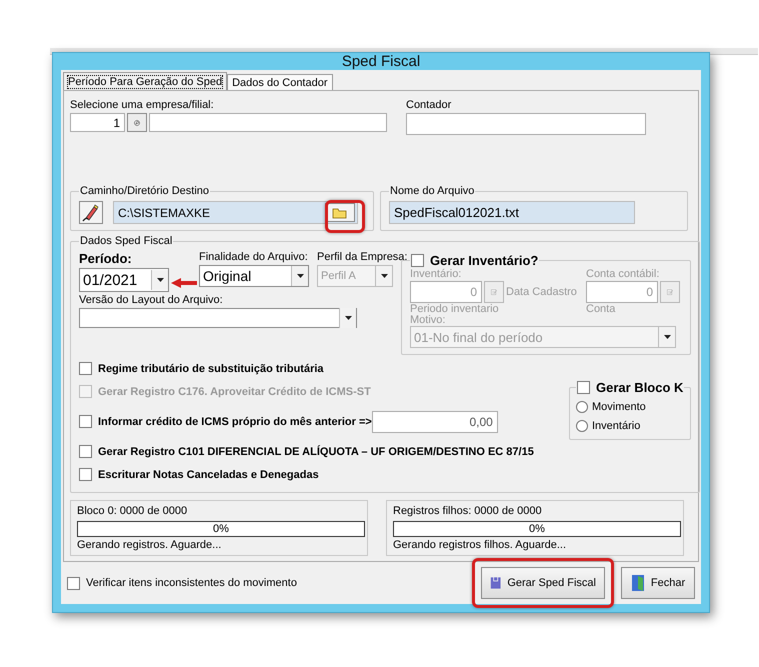 Image resolution: width=759 pixels, height=667 pixels. What do you see at coordinates (280, 82) in the screenshot?
I see `tab: Dados do Contador` at bounding box center [280, 82].